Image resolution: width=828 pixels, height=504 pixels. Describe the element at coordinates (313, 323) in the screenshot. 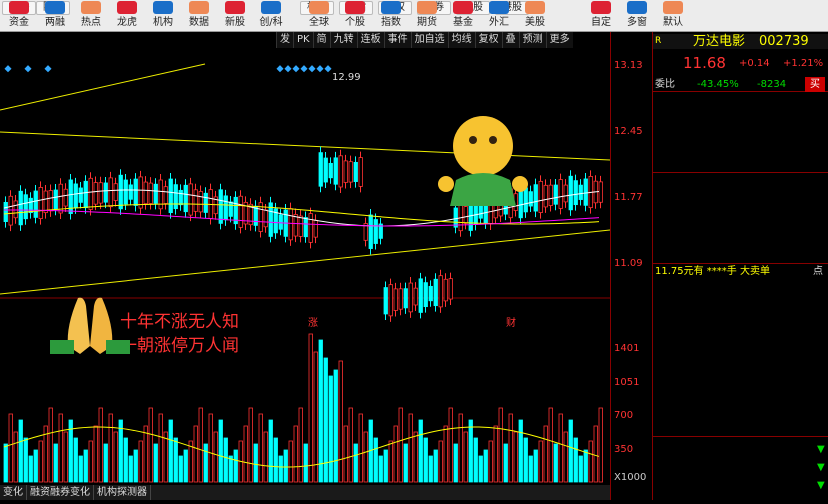

I see `event-marker: 涨` at that location.